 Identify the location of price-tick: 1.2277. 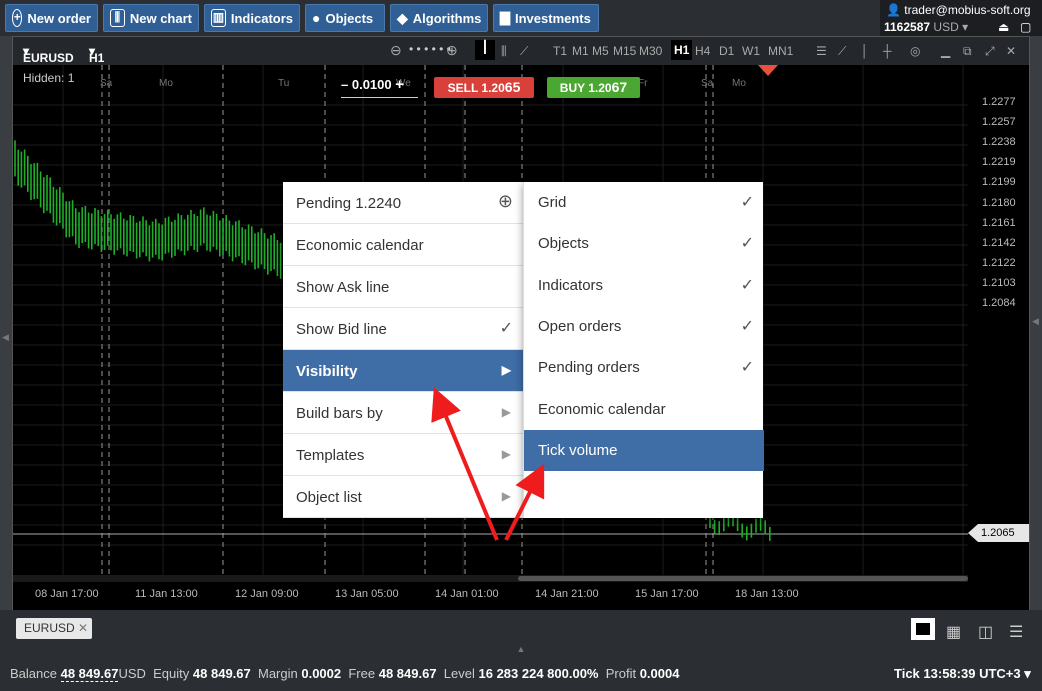
(999, 102).